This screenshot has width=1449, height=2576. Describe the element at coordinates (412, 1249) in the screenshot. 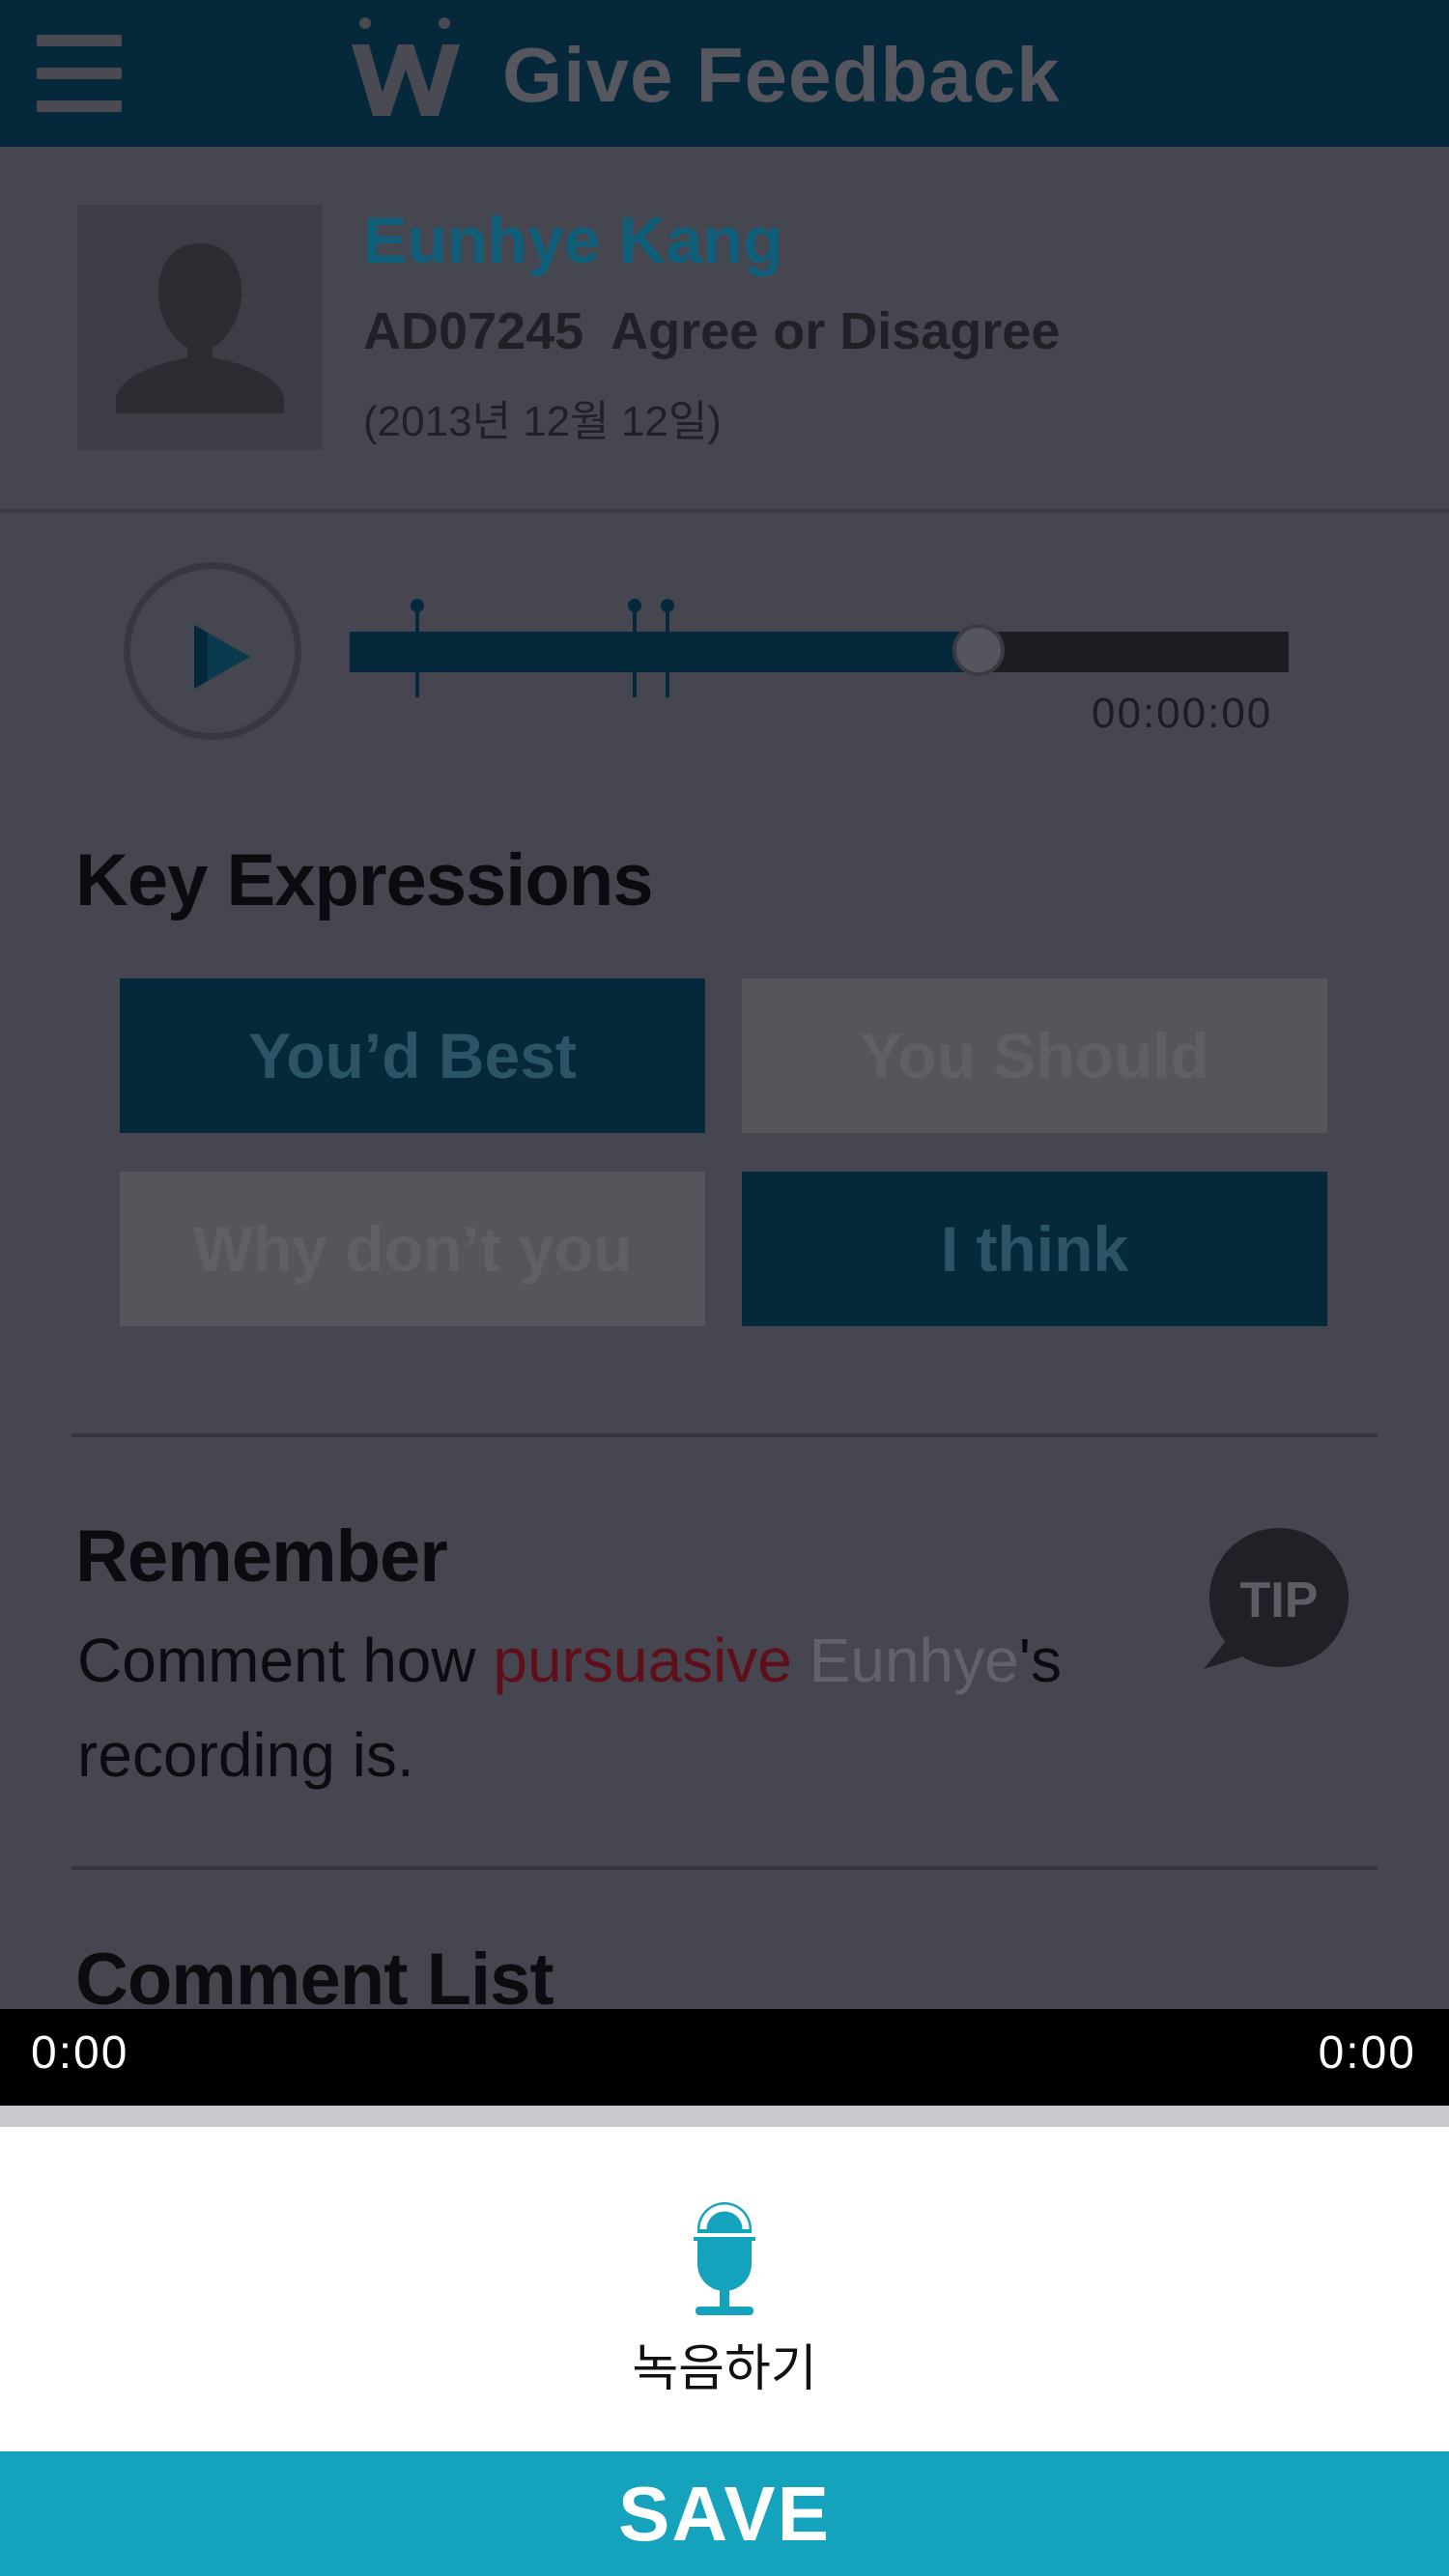

I see `expression-button-why-dont-you: Why don’t you` at that location.